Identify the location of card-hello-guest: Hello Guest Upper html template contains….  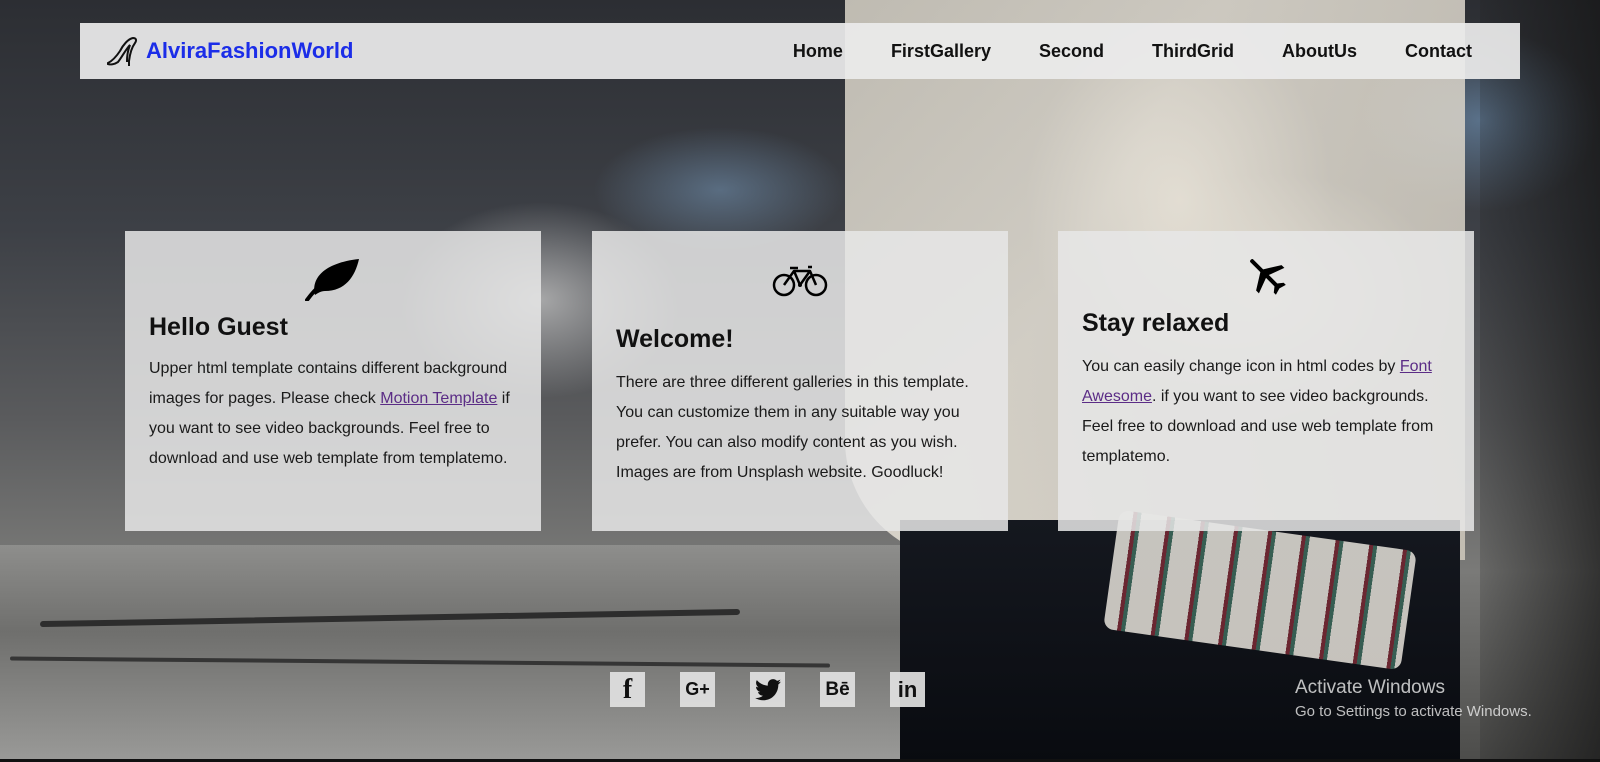
(333, 381).